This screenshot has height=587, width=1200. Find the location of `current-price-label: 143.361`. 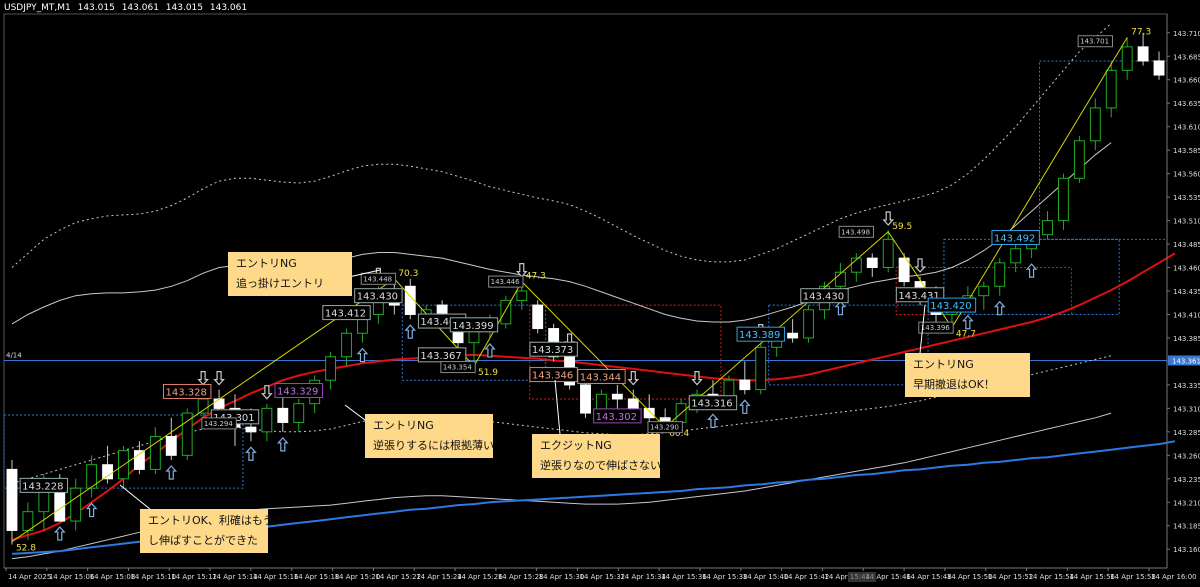

current-price-label: 143.361 is located at coordinates (1186, 361).